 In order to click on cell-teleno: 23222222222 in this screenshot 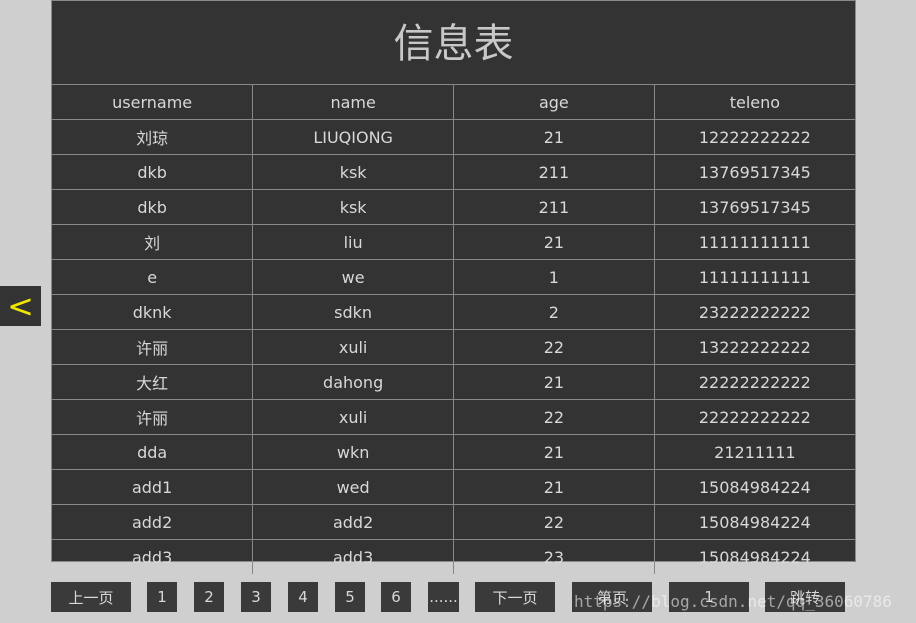, I will do `click(754, 312)`.